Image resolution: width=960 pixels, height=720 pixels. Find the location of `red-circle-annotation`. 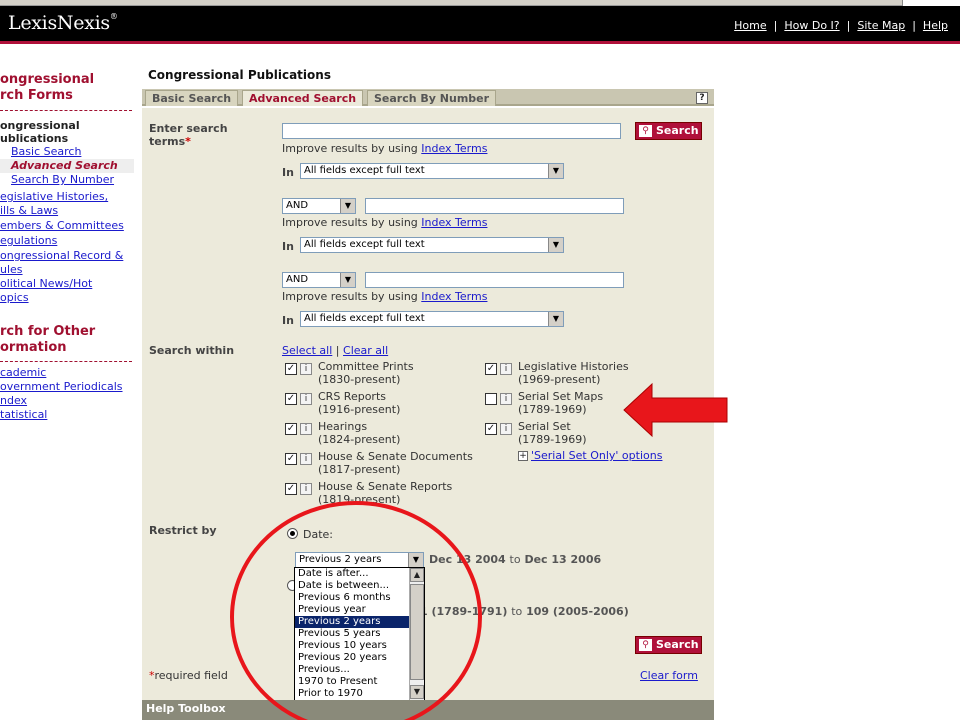

red-circle-annotation is located at coordinates (356, 610).